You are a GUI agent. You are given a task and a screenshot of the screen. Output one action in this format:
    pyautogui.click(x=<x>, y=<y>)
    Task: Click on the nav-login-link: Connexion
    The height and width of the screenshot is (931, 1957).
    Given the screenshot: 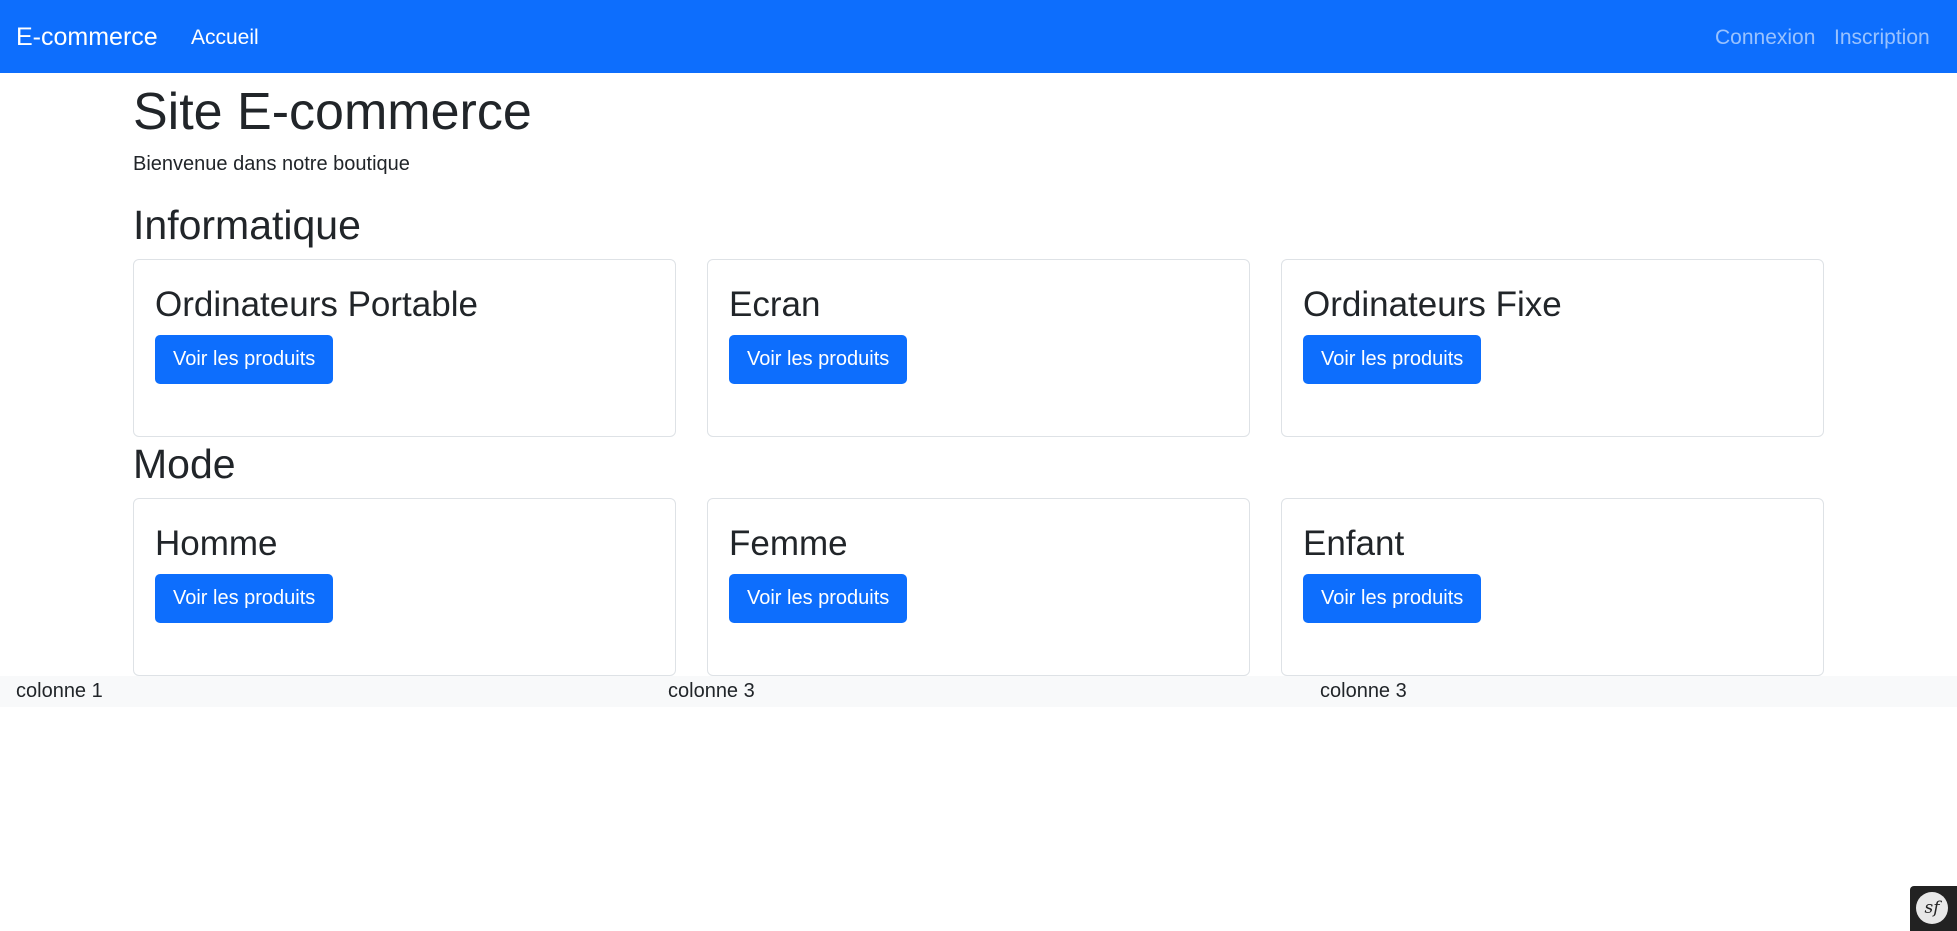 What is the action you would take?
    pyautogui.click(x=1765, y=38)
    